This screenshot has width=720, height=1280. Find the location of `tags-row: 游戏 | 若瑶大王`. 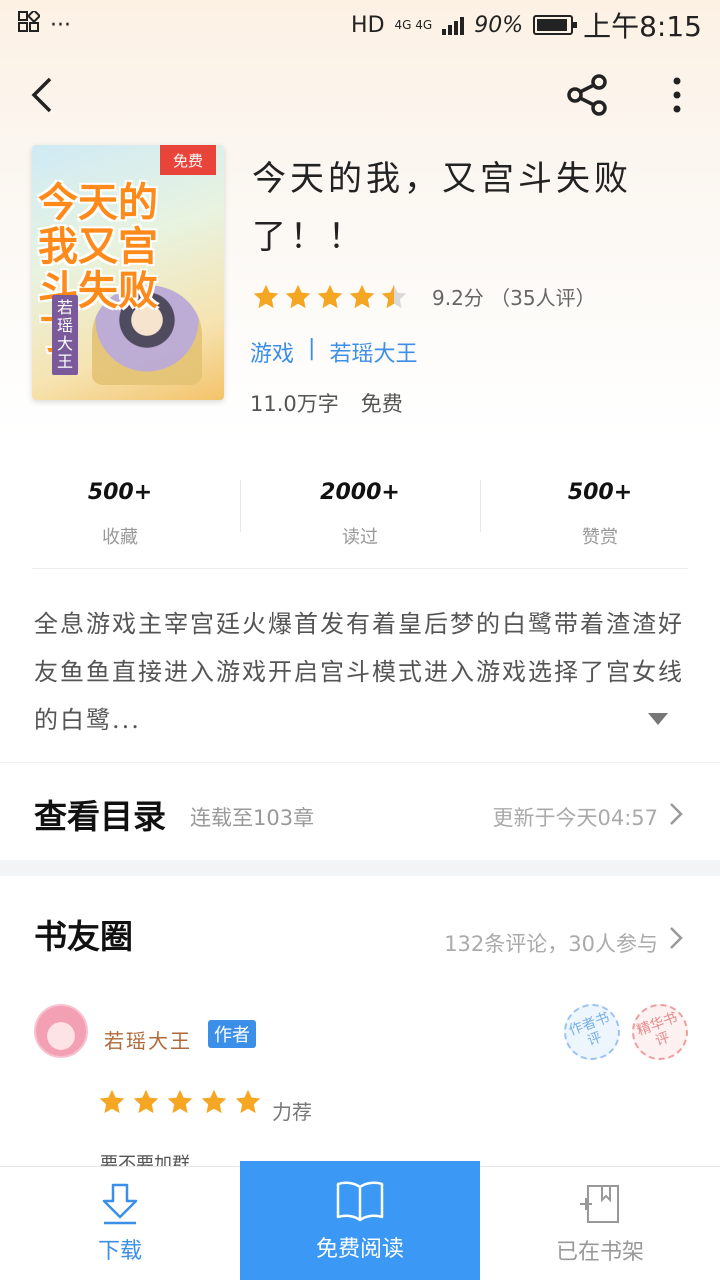

tags-row: 游戏 | 若瑶大王 is located at coordinates (333, 352).